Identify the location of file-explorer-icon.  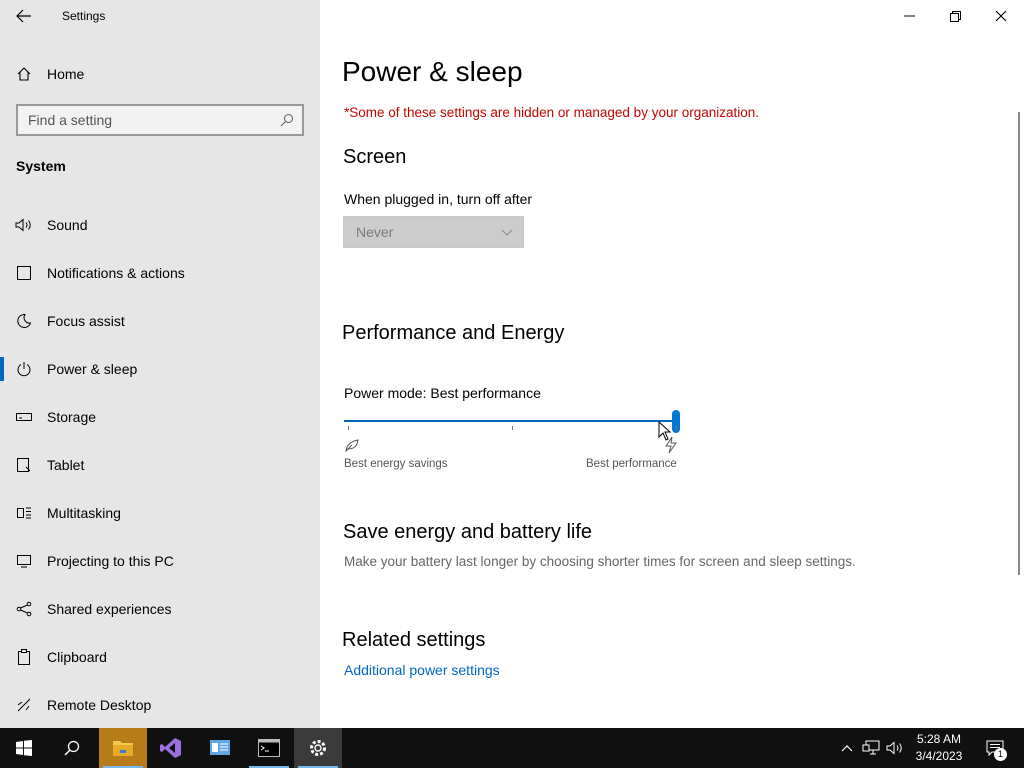
(123, 748).